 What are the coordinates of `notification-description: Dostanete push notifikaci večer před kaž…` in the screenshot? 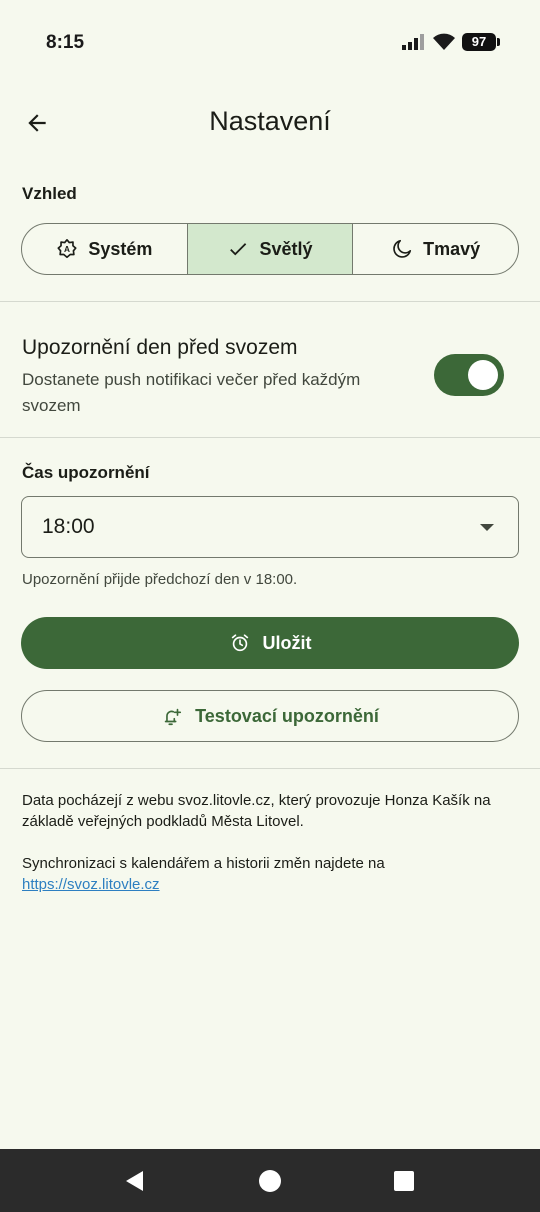 It's located at (191, 392).